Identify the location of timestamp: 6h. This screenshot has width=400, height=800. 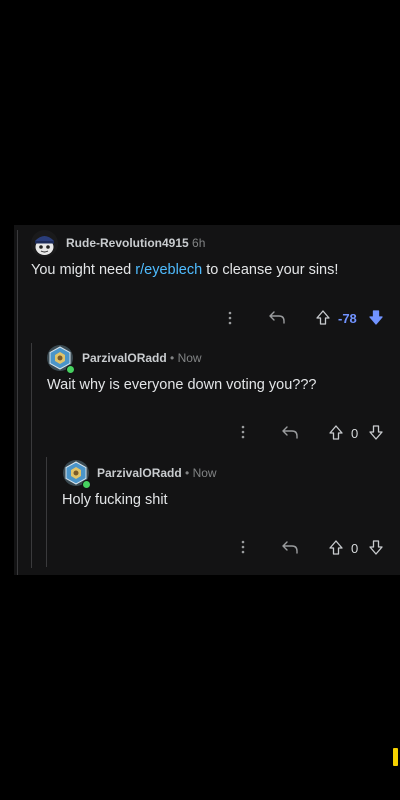
(199, 243).